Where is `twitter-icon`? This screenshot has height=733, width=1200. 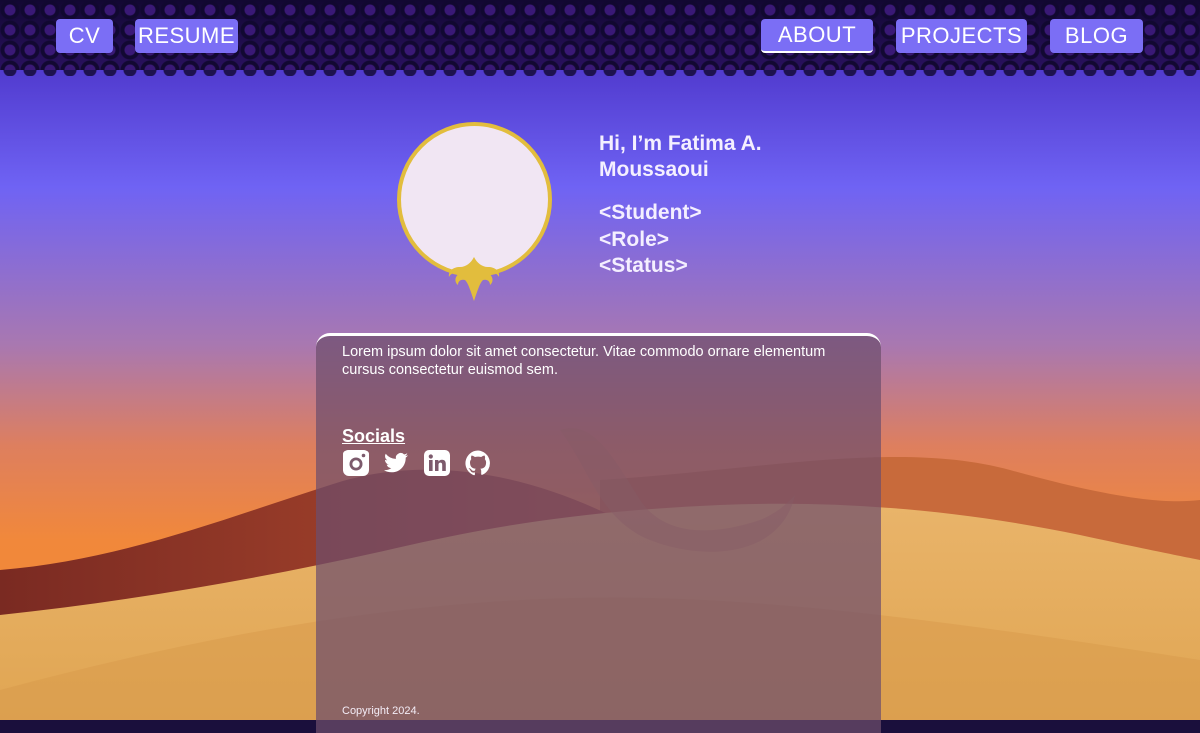
twitter-icon is located at coordinates (396, 463).